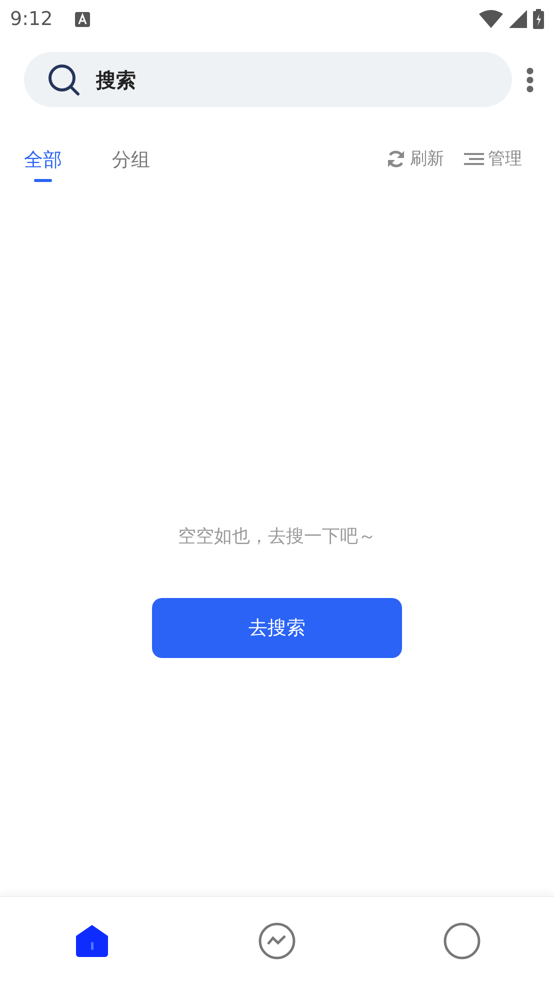 This screenshot has width=554, height=985. What do you see at coordinates (396, 158) in the screenshot?
I see `refresh-icon` at bounding box center [396, 158].